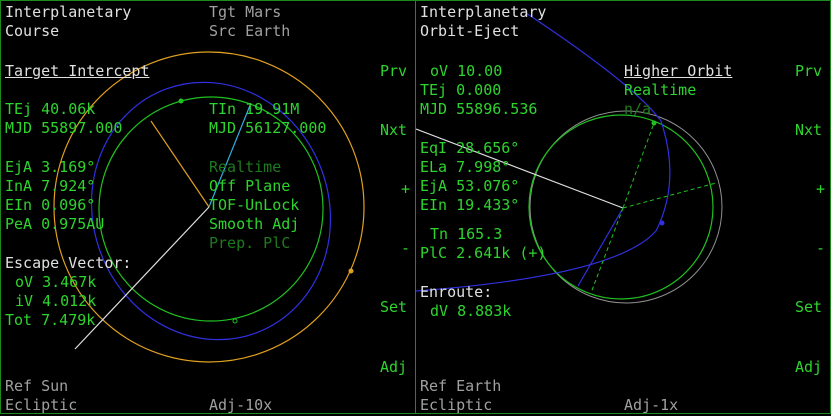  What do you see at coordinates (245, 12) in the screenshot?
I see `target-body: Tgt Mars` at bounding box center [245, 12].